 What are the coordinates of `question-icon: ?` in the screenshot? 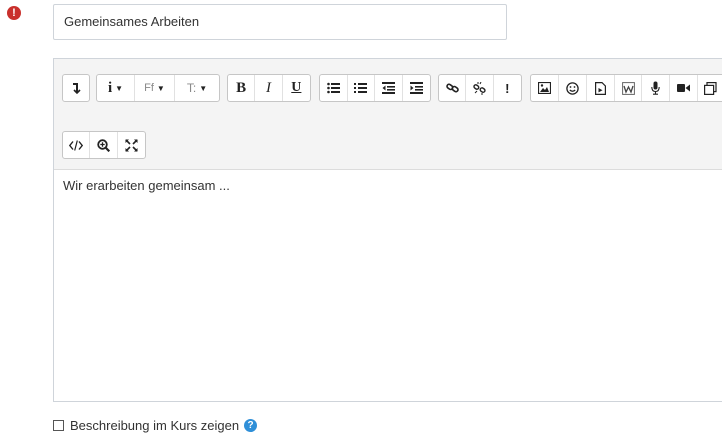 It's located at (251, 425).